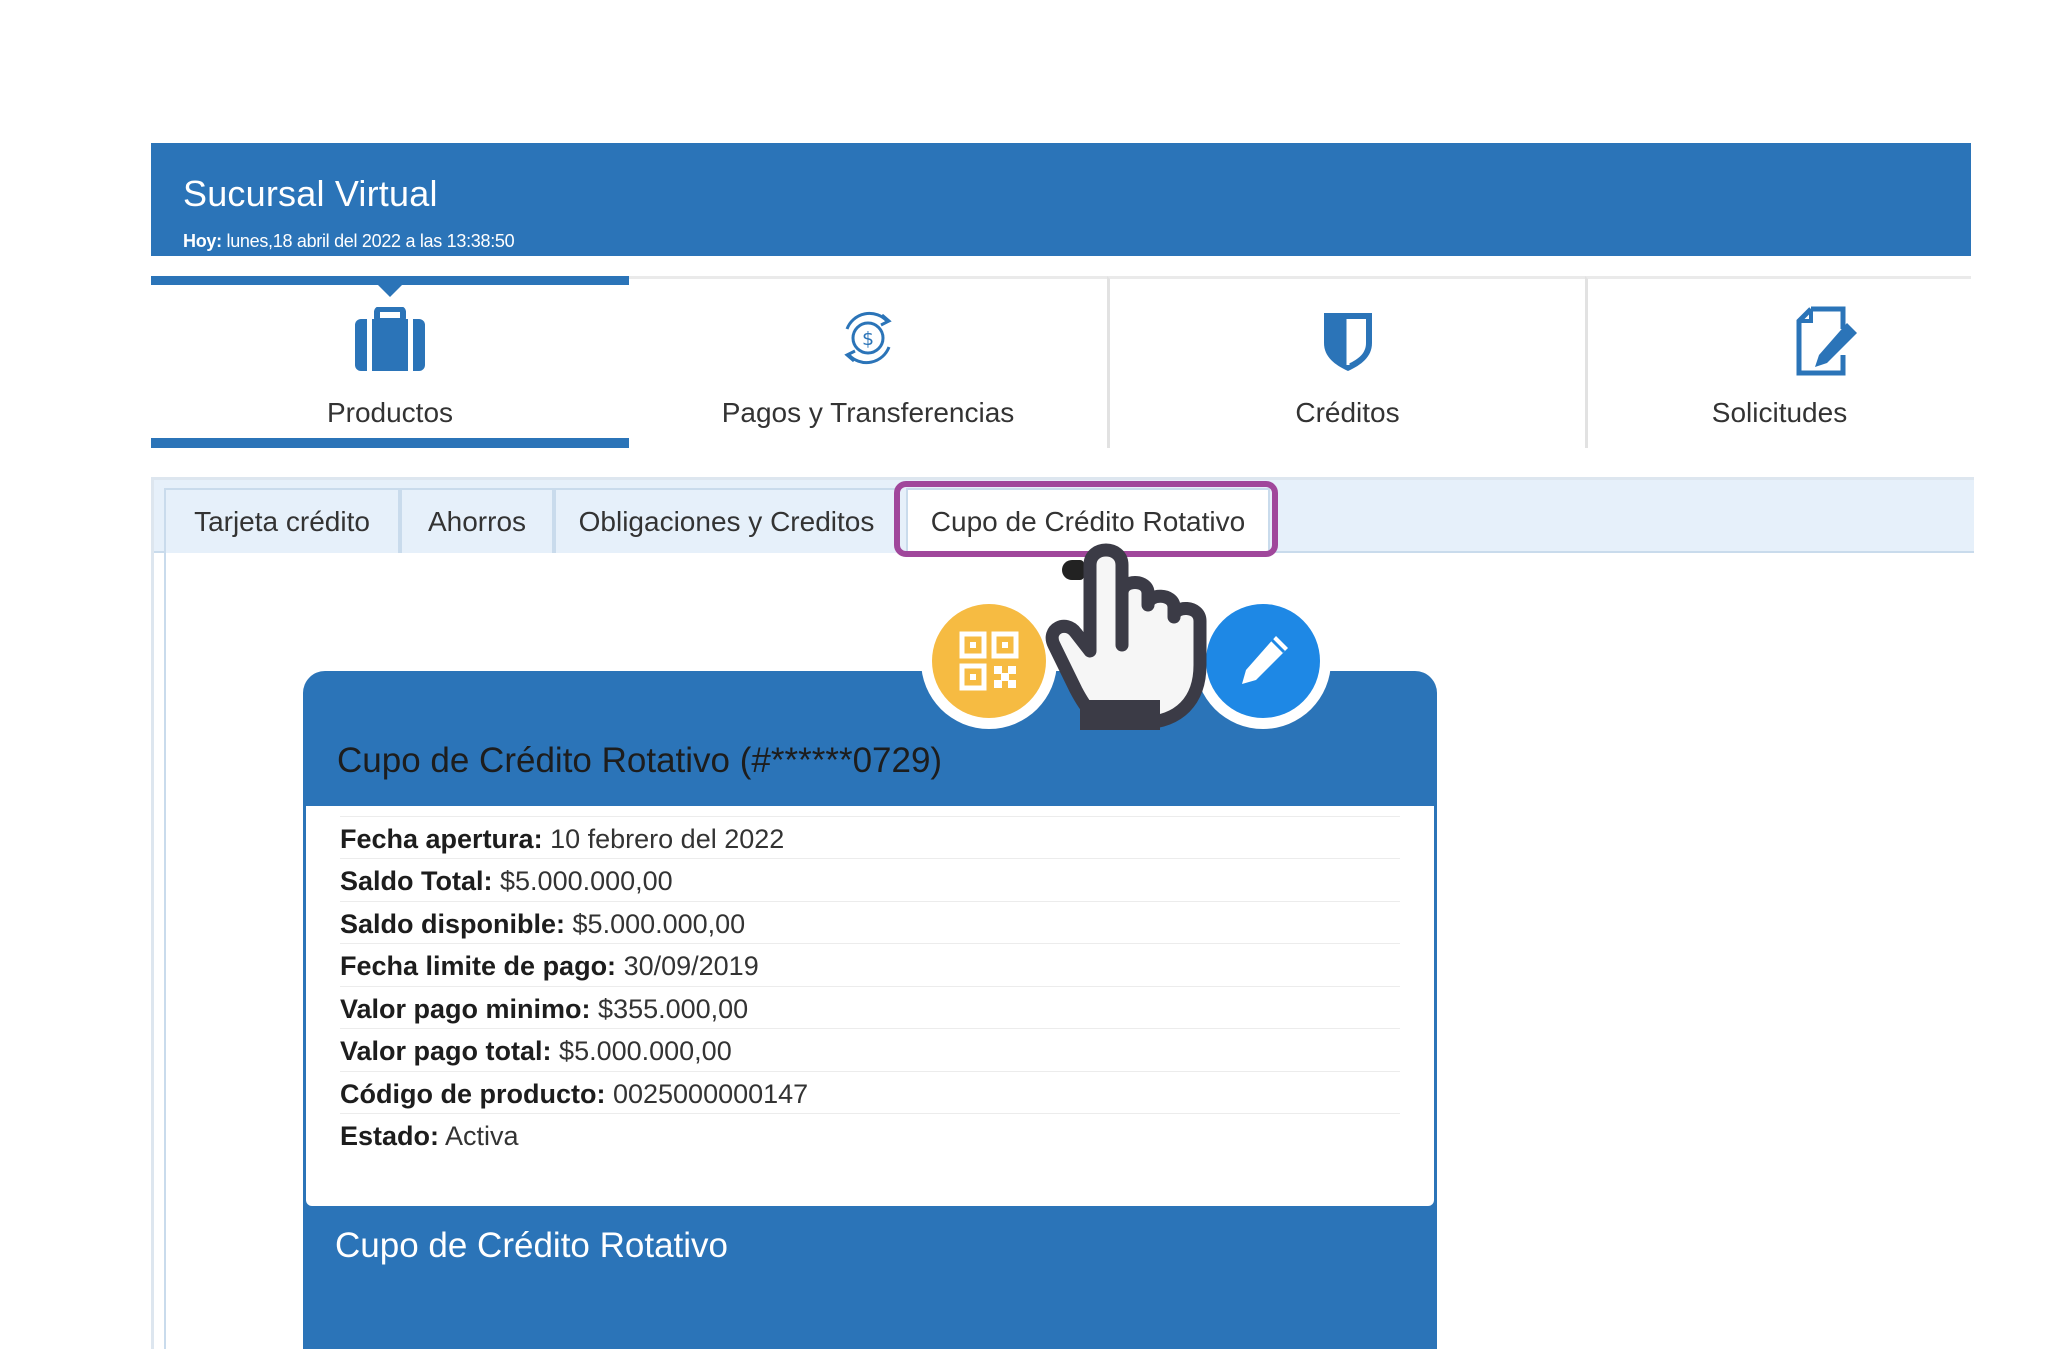 The image size is (2048, 1349). I want to click on detail-row: Fecha limite de pago: 30/09/2019, so click(870, 964).